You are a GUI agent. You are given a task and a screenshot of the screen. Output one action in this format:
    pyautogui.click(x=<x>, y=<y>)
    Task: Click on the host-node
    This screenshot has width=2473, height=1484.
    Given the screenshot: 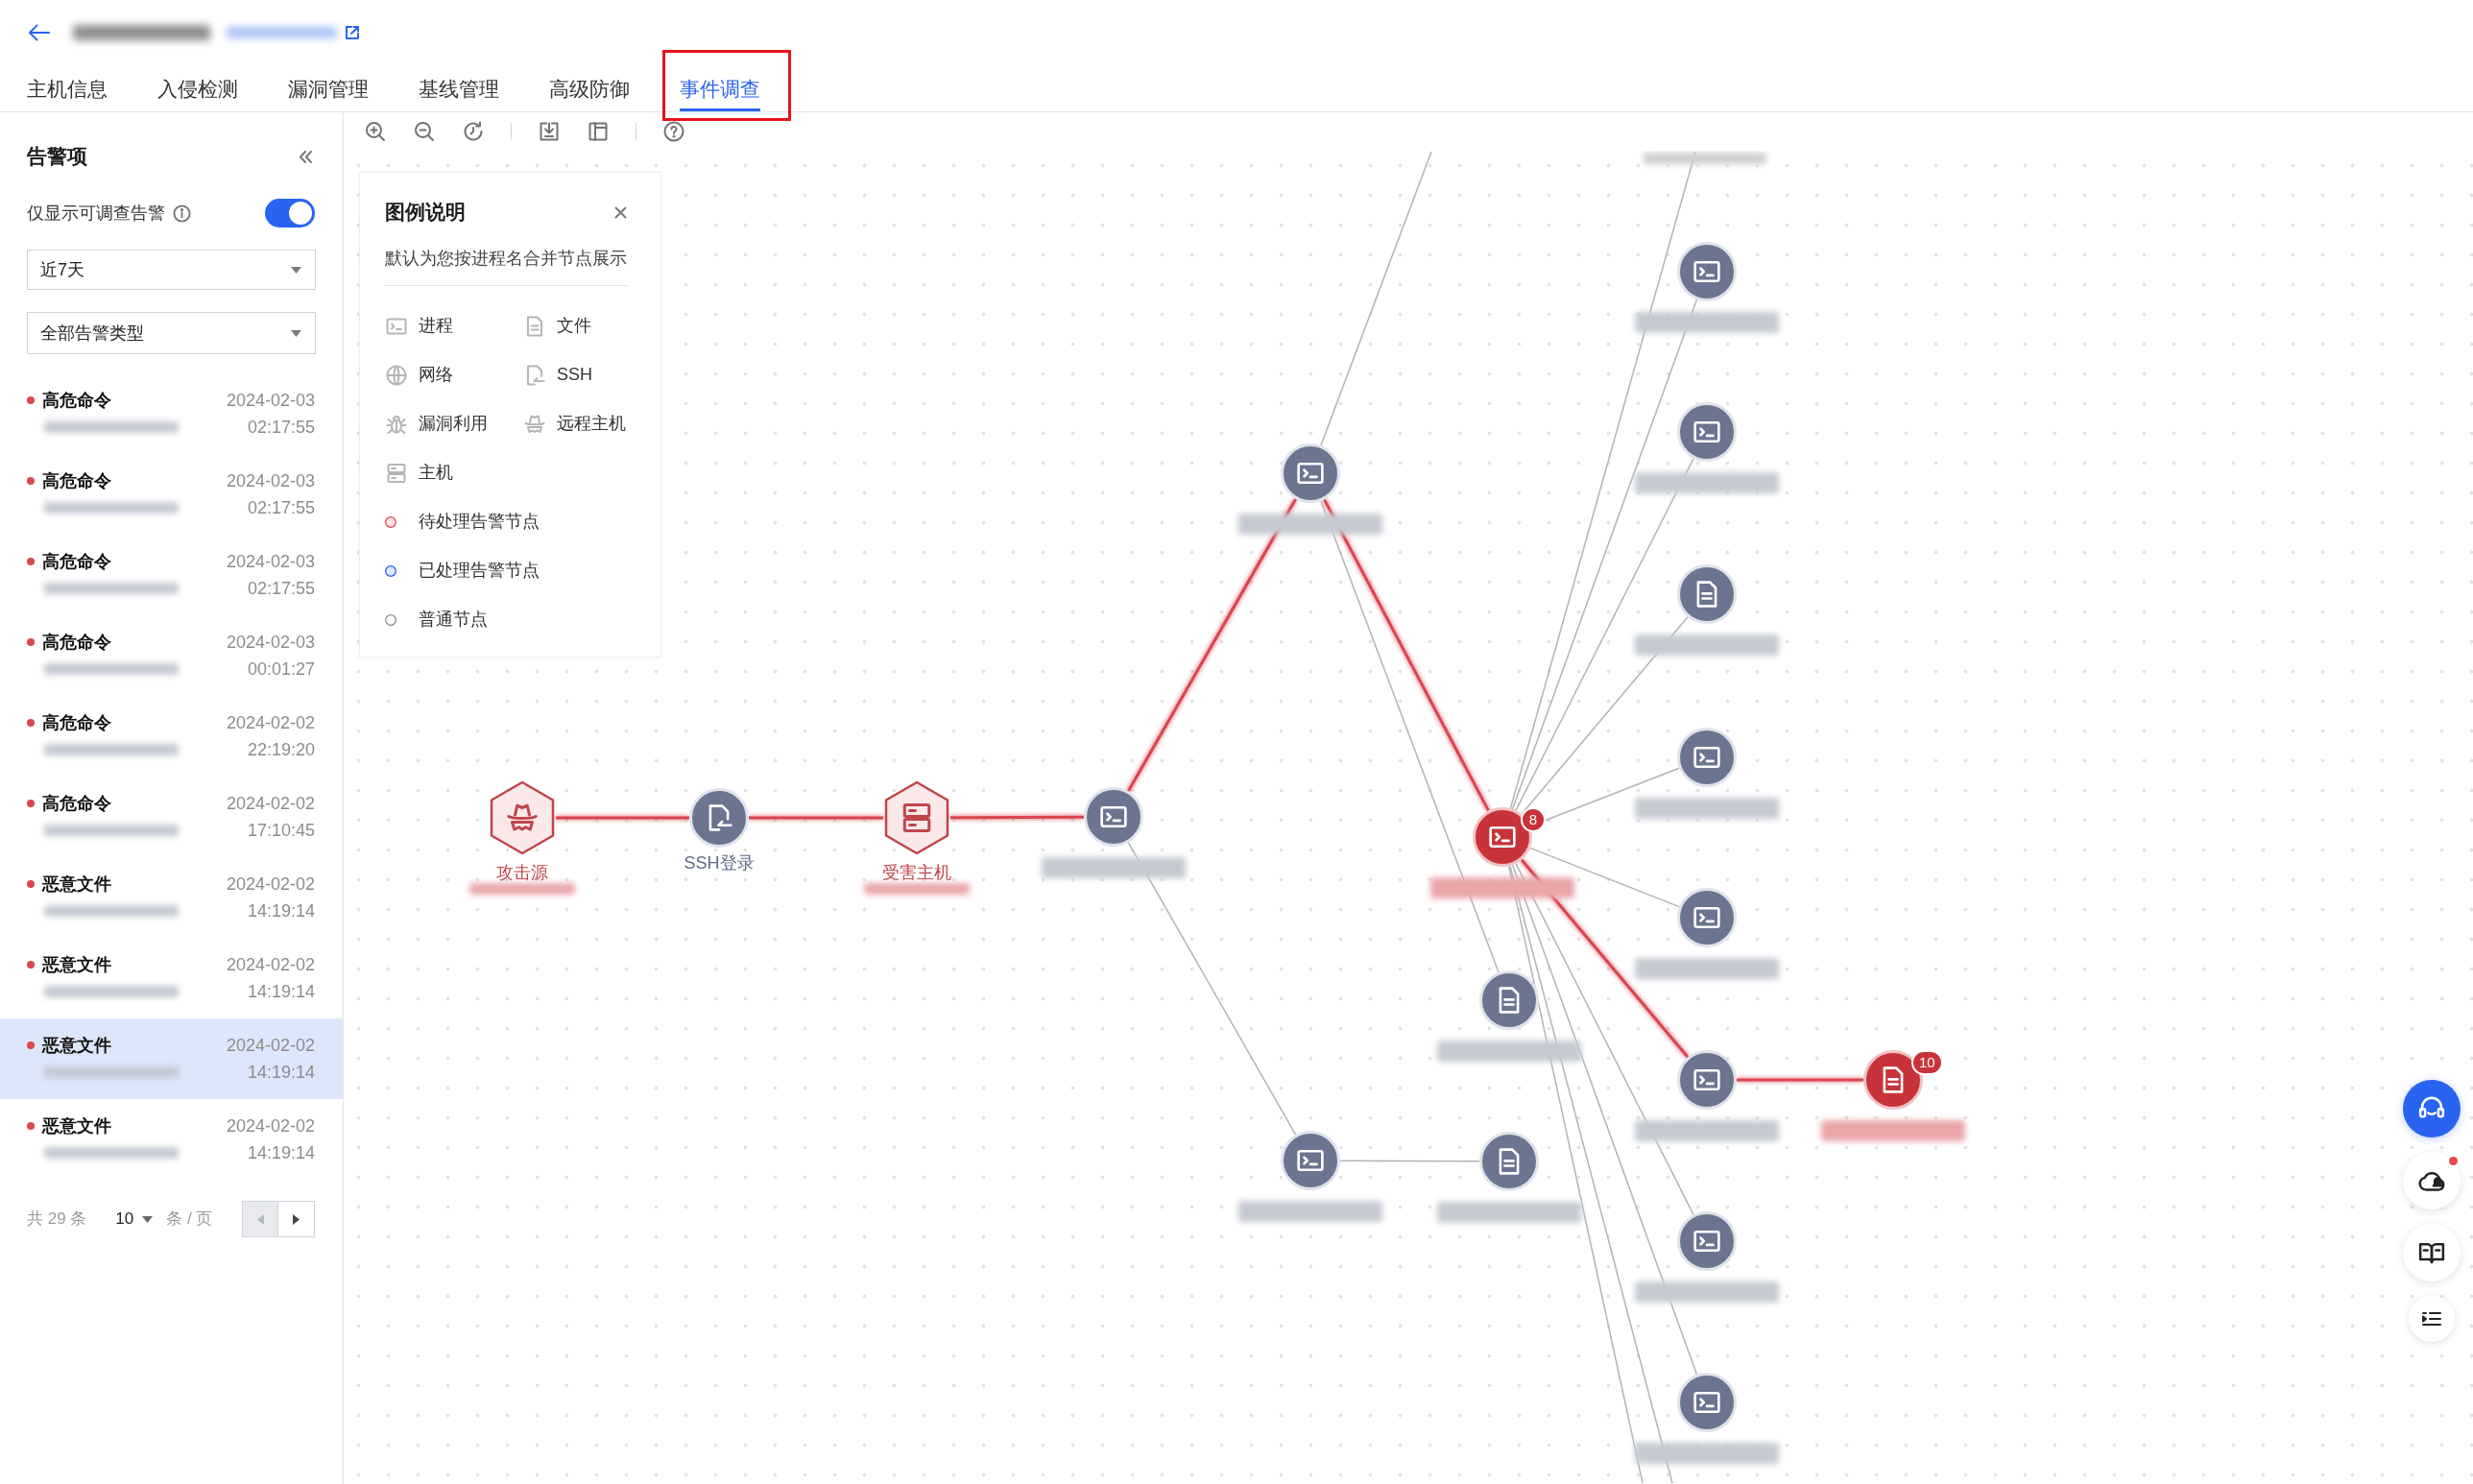 What is the action you would take?
    pyautogui.click(x=916, y=817)
    